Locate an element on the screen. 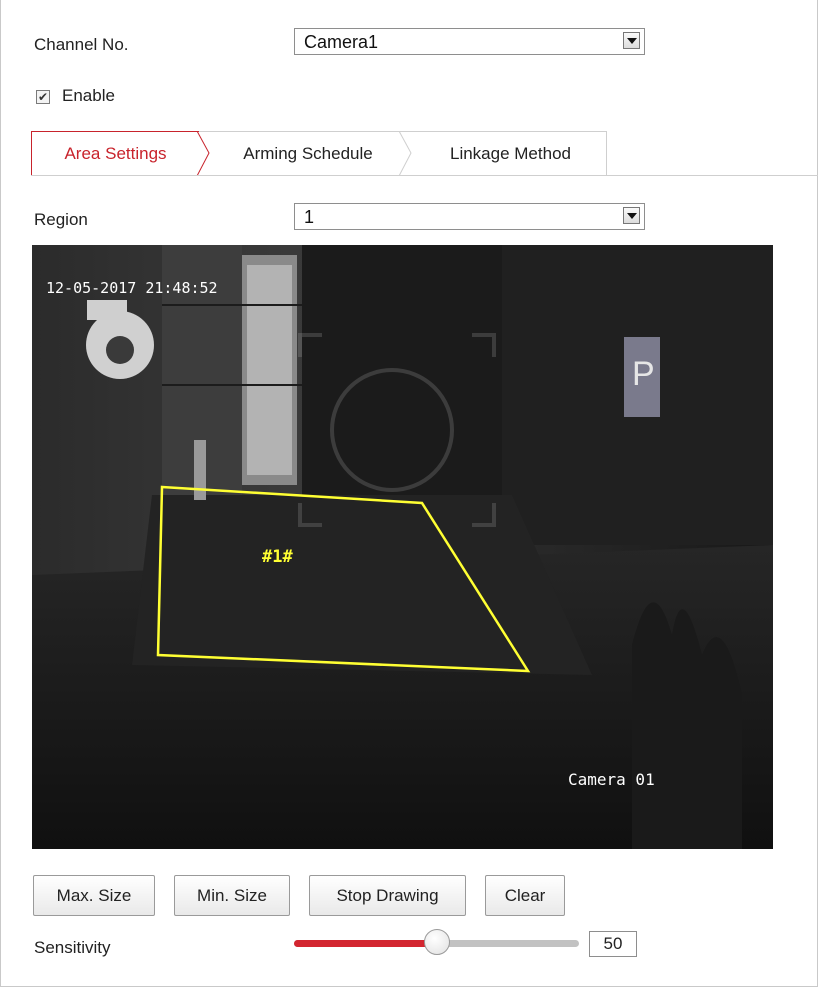 The image size is (818, 988). sensitivity-slider-handle is located at coordinates (436, 942).